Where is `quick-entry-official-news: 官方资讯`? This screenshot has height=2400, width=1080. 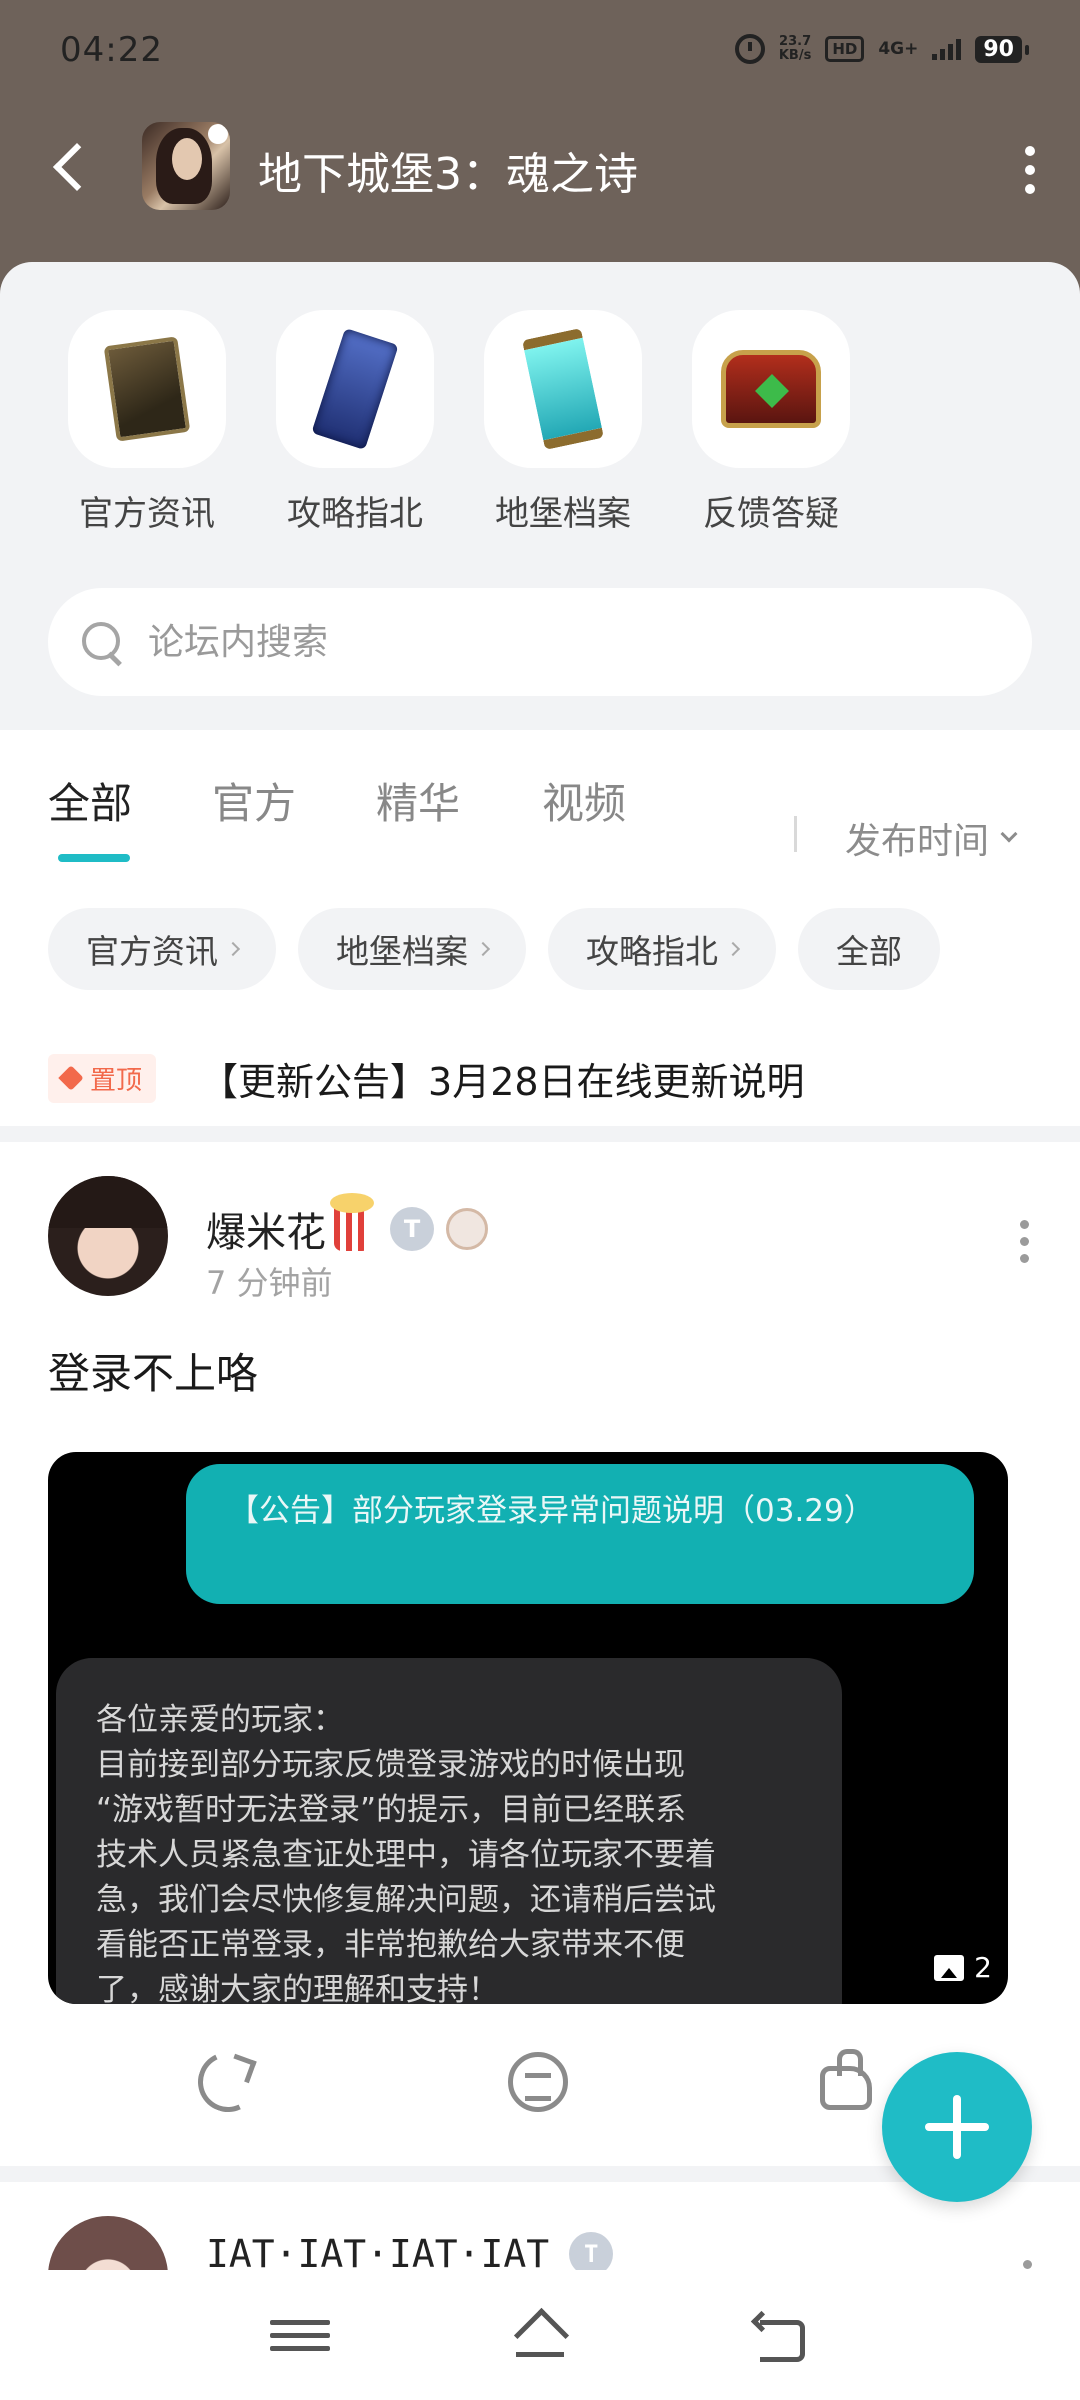
quick-entry-official-news: 官方资讯 is located at coordinates (147, 398).